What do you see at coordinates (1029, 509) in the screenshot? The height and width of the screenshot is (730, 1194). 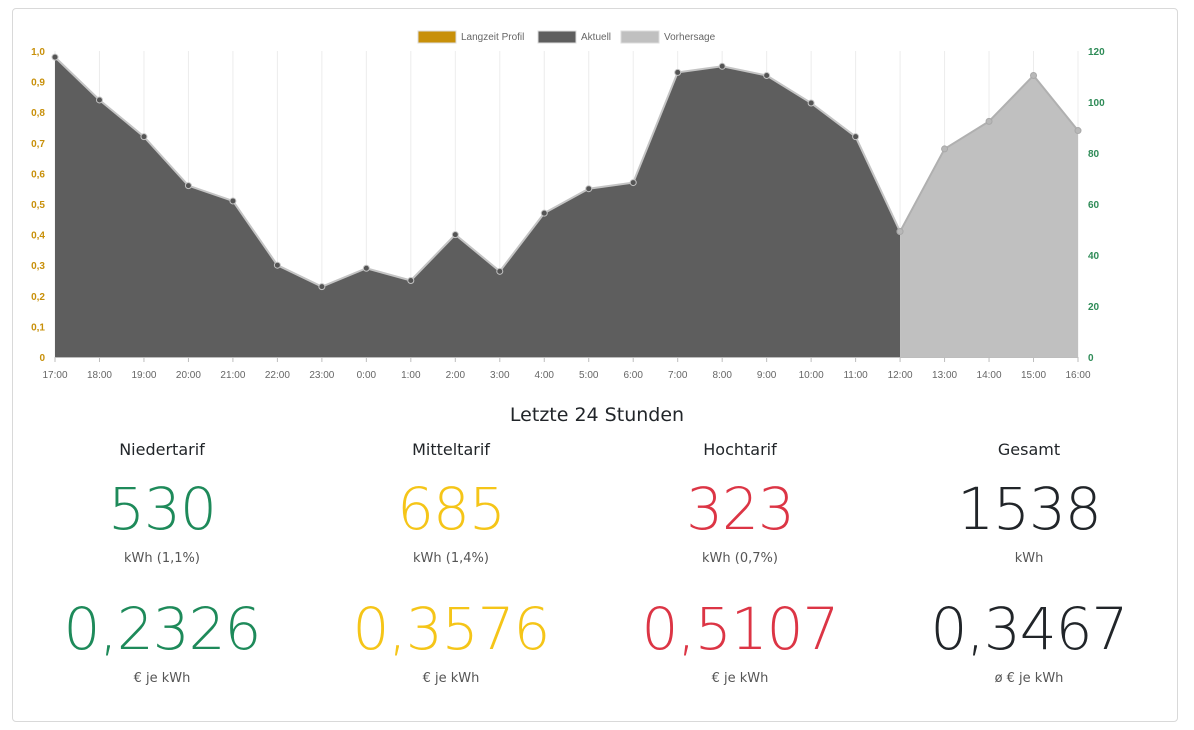 I see `stat-kwh-value: 1538` at bounding box center [1029, 509].